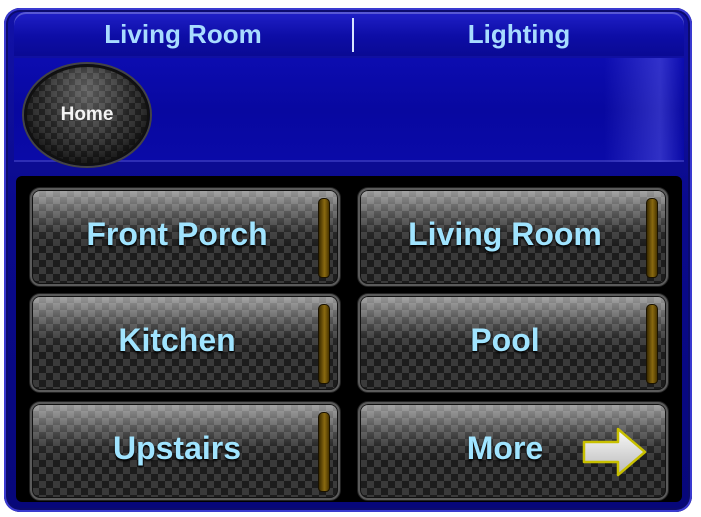  What do you see at coordinates (183, 34) in the screenshot?
I see `room-title: Living Room` at bounding box center [183, 34].